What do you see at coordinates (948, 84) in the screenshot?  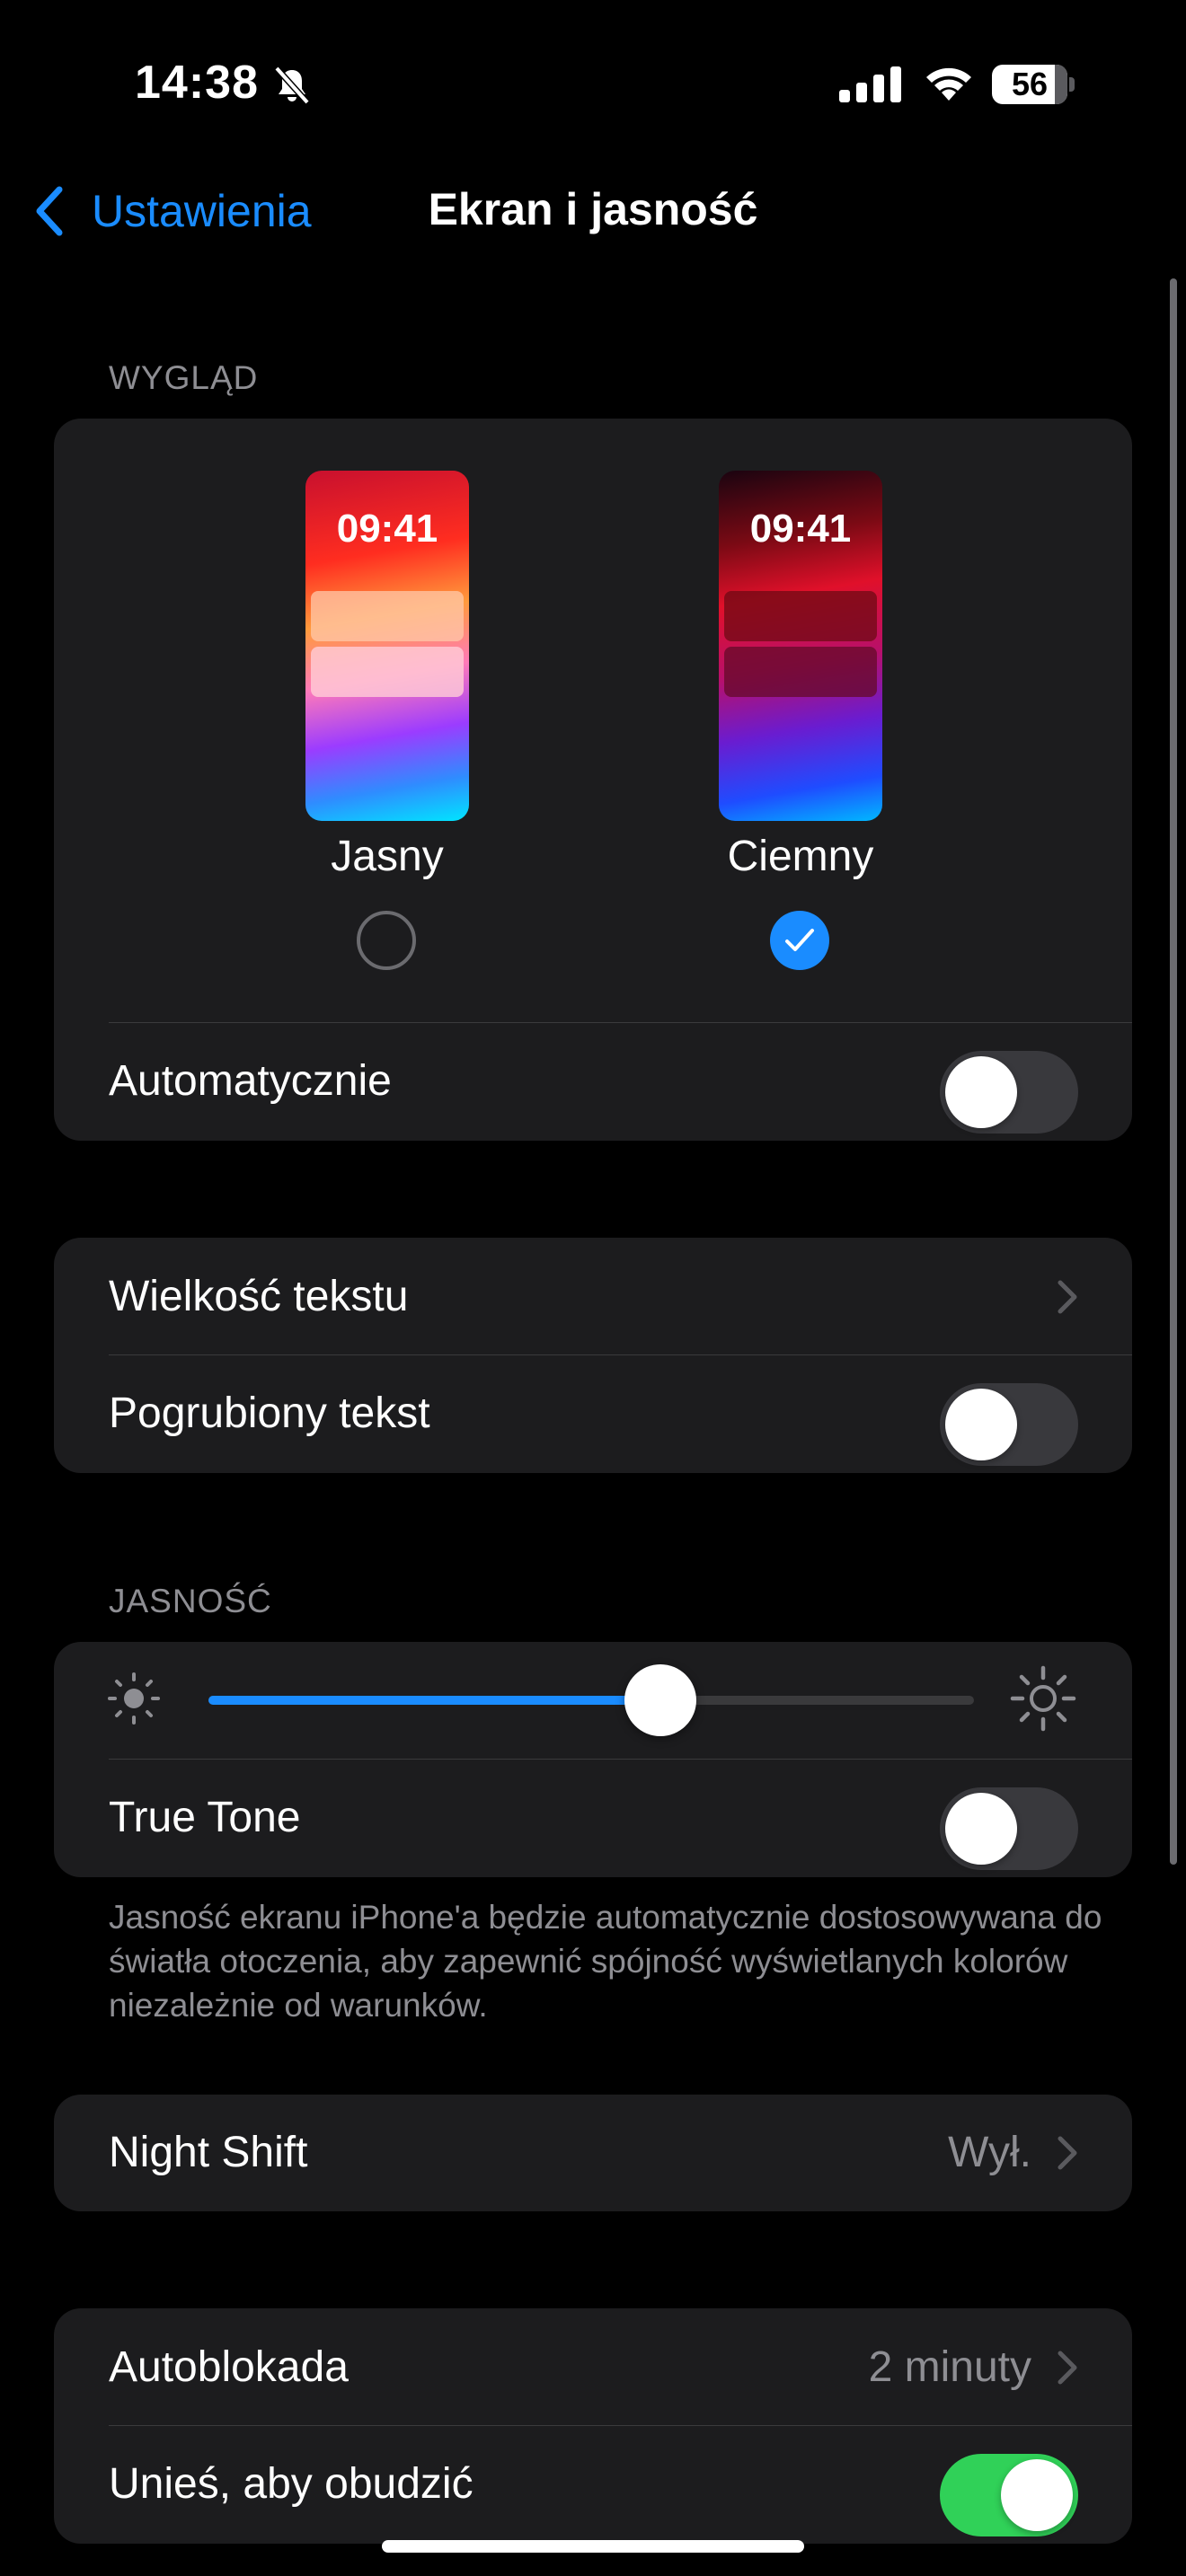 I see `wifi-icon` at bounding box center [948, 84].